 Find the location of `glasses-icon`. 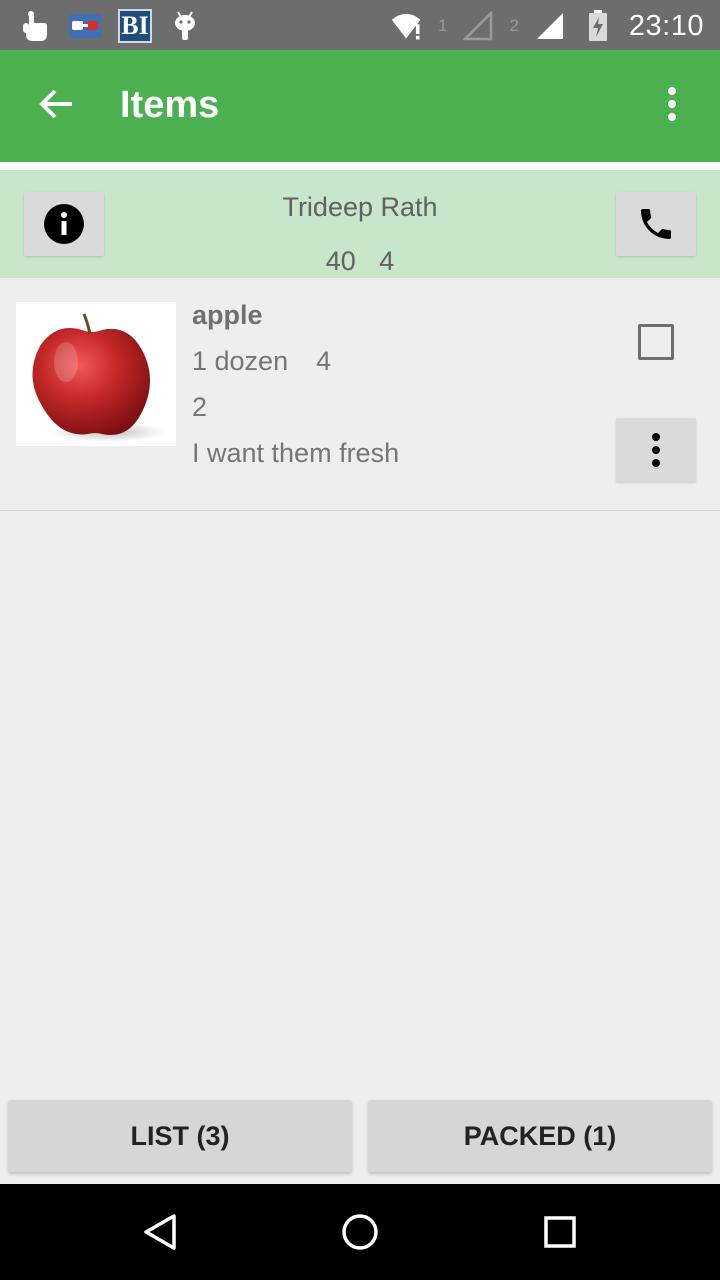

glasses-icon is located at coordinates (85, 26).